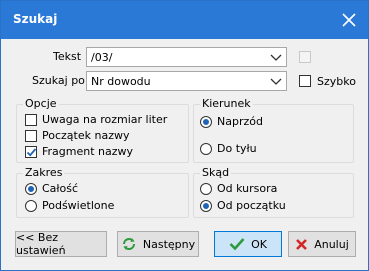 This screenshot has height=271, width=369. I want to click on direction-backward: Do tyłu, so click(228, 148).